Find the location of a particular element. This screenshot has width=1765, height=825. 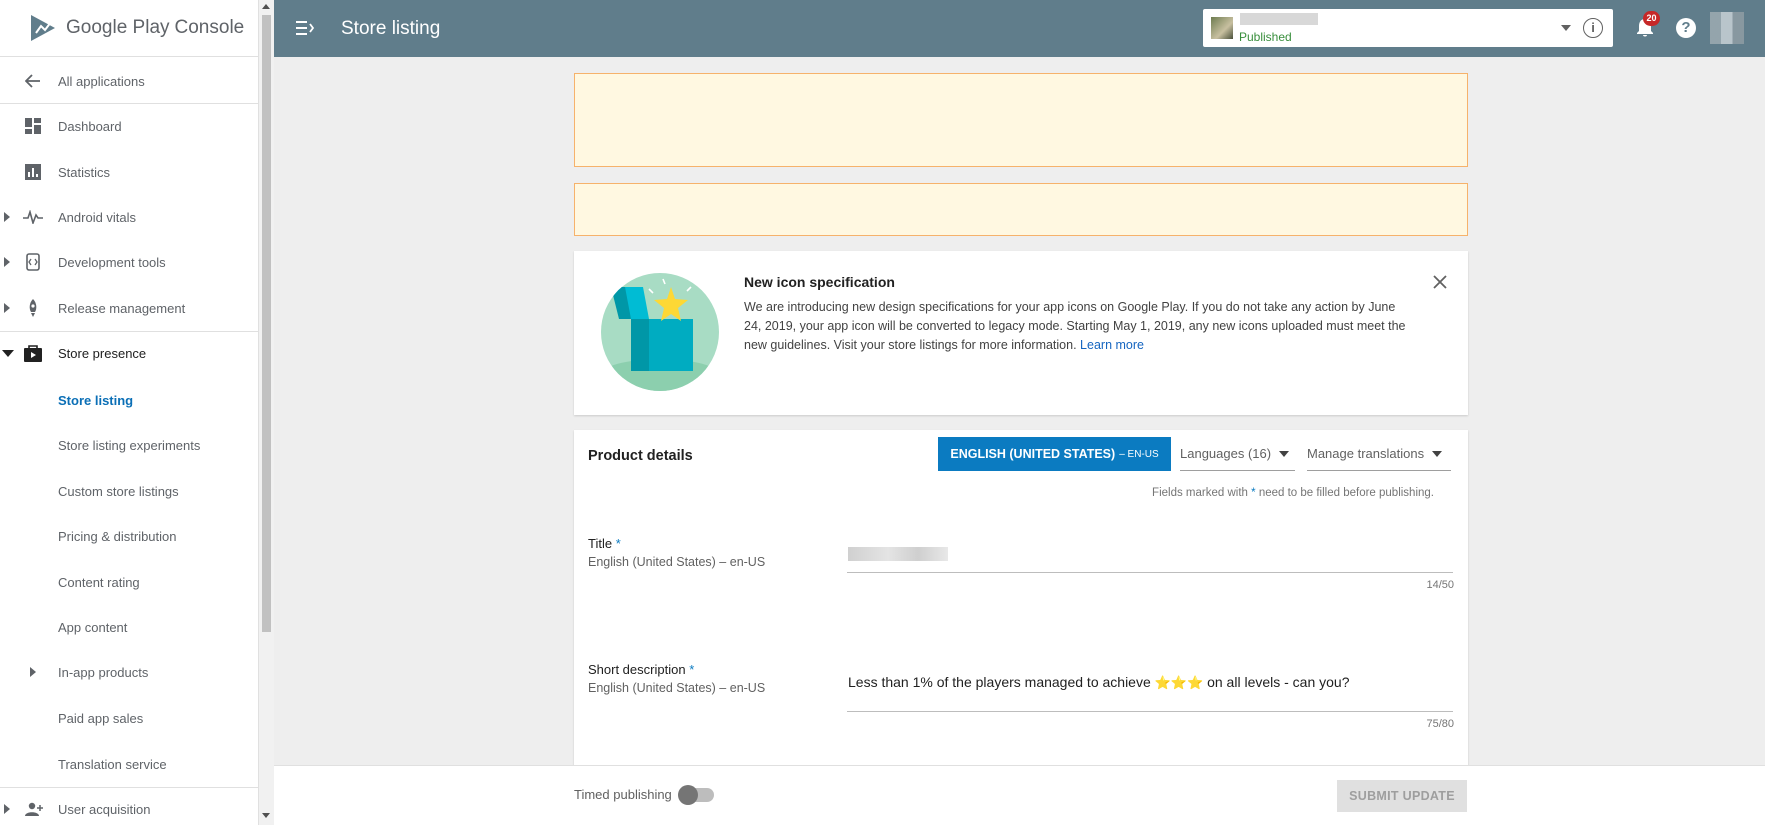

brand-product: Console is located at coordinates (209, 27).